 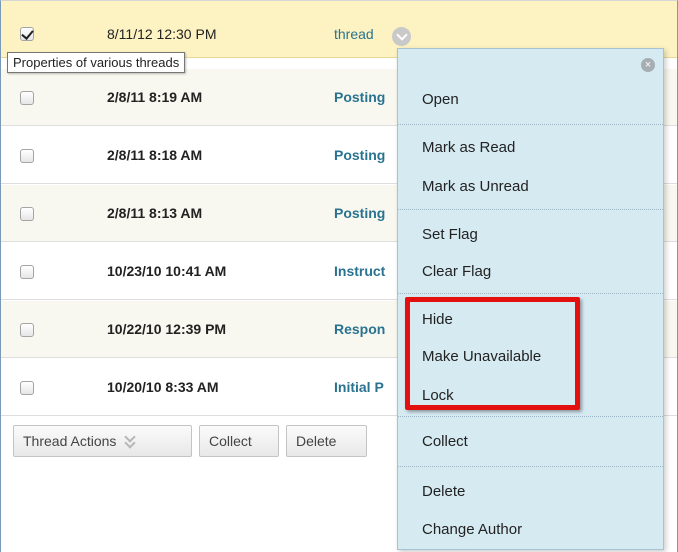 What do you see at coordinates (440, 99) in the screenshot?
I see `menu-item-open: Open` at bounding box center [440, 99].